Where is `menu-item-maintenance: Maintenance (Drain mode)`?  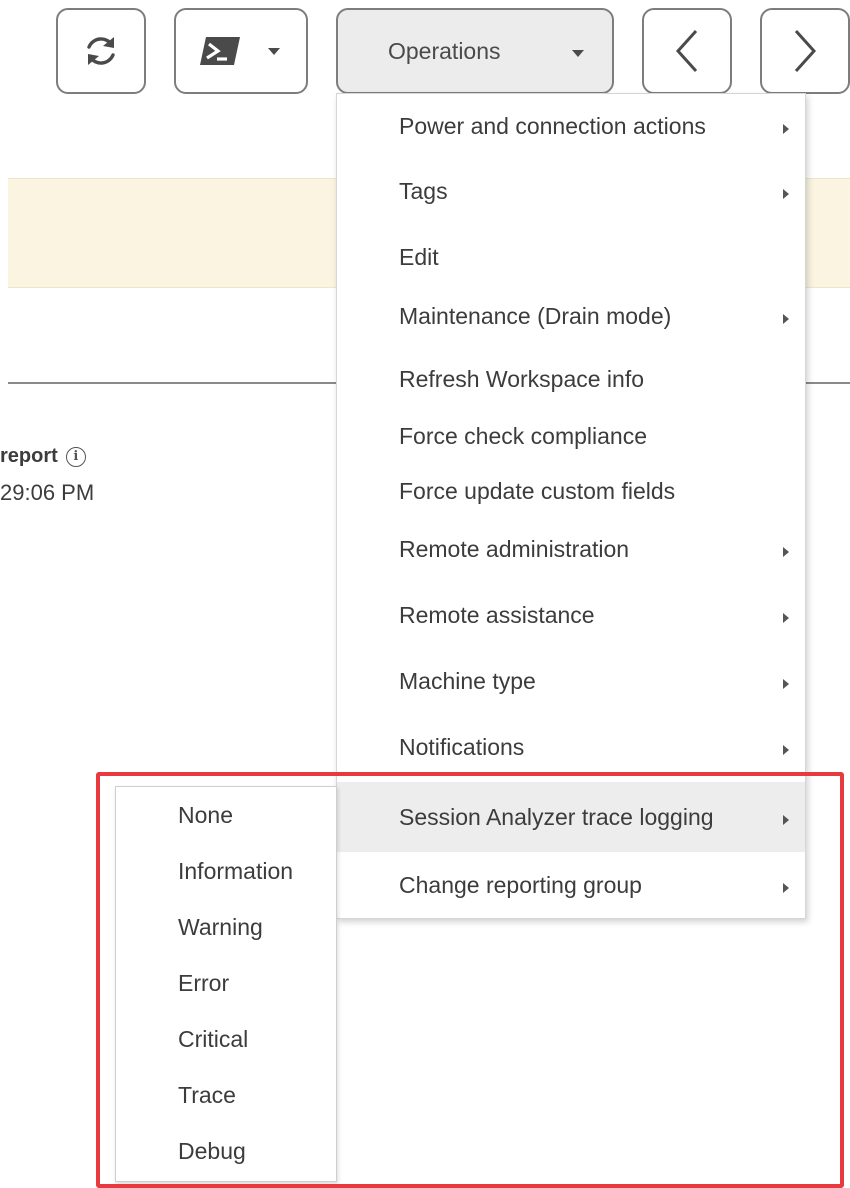
menu-item-maintenance: Maintenance (Drain mode) is located at coordinates (571, 316).